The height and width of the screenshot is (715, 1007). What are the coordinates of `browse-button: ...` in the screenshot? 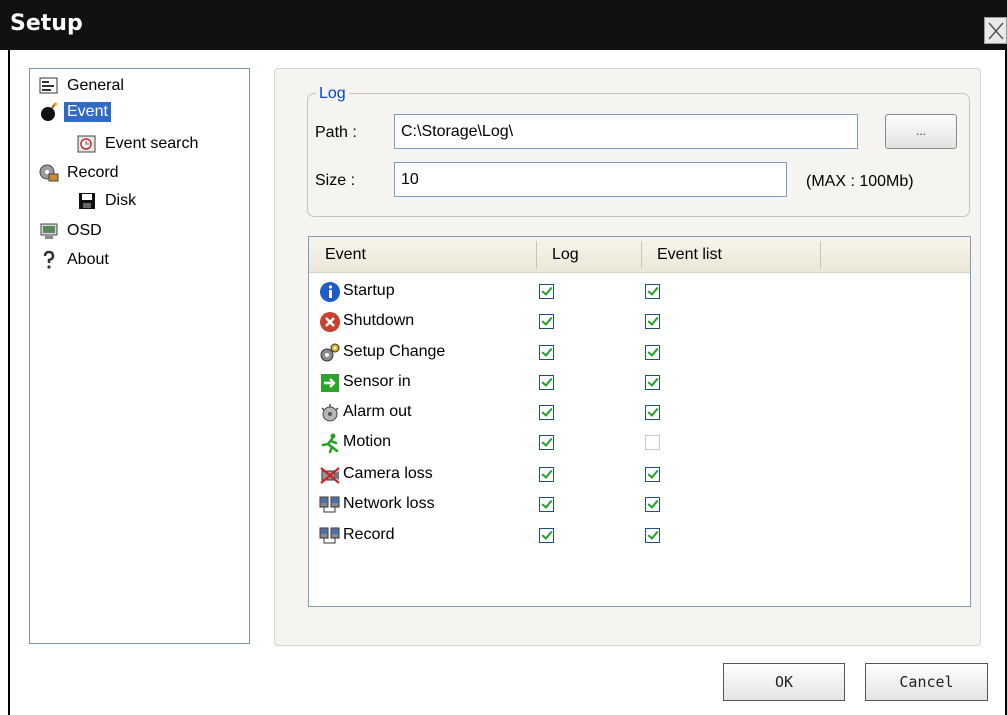 It's located at (921, 131).